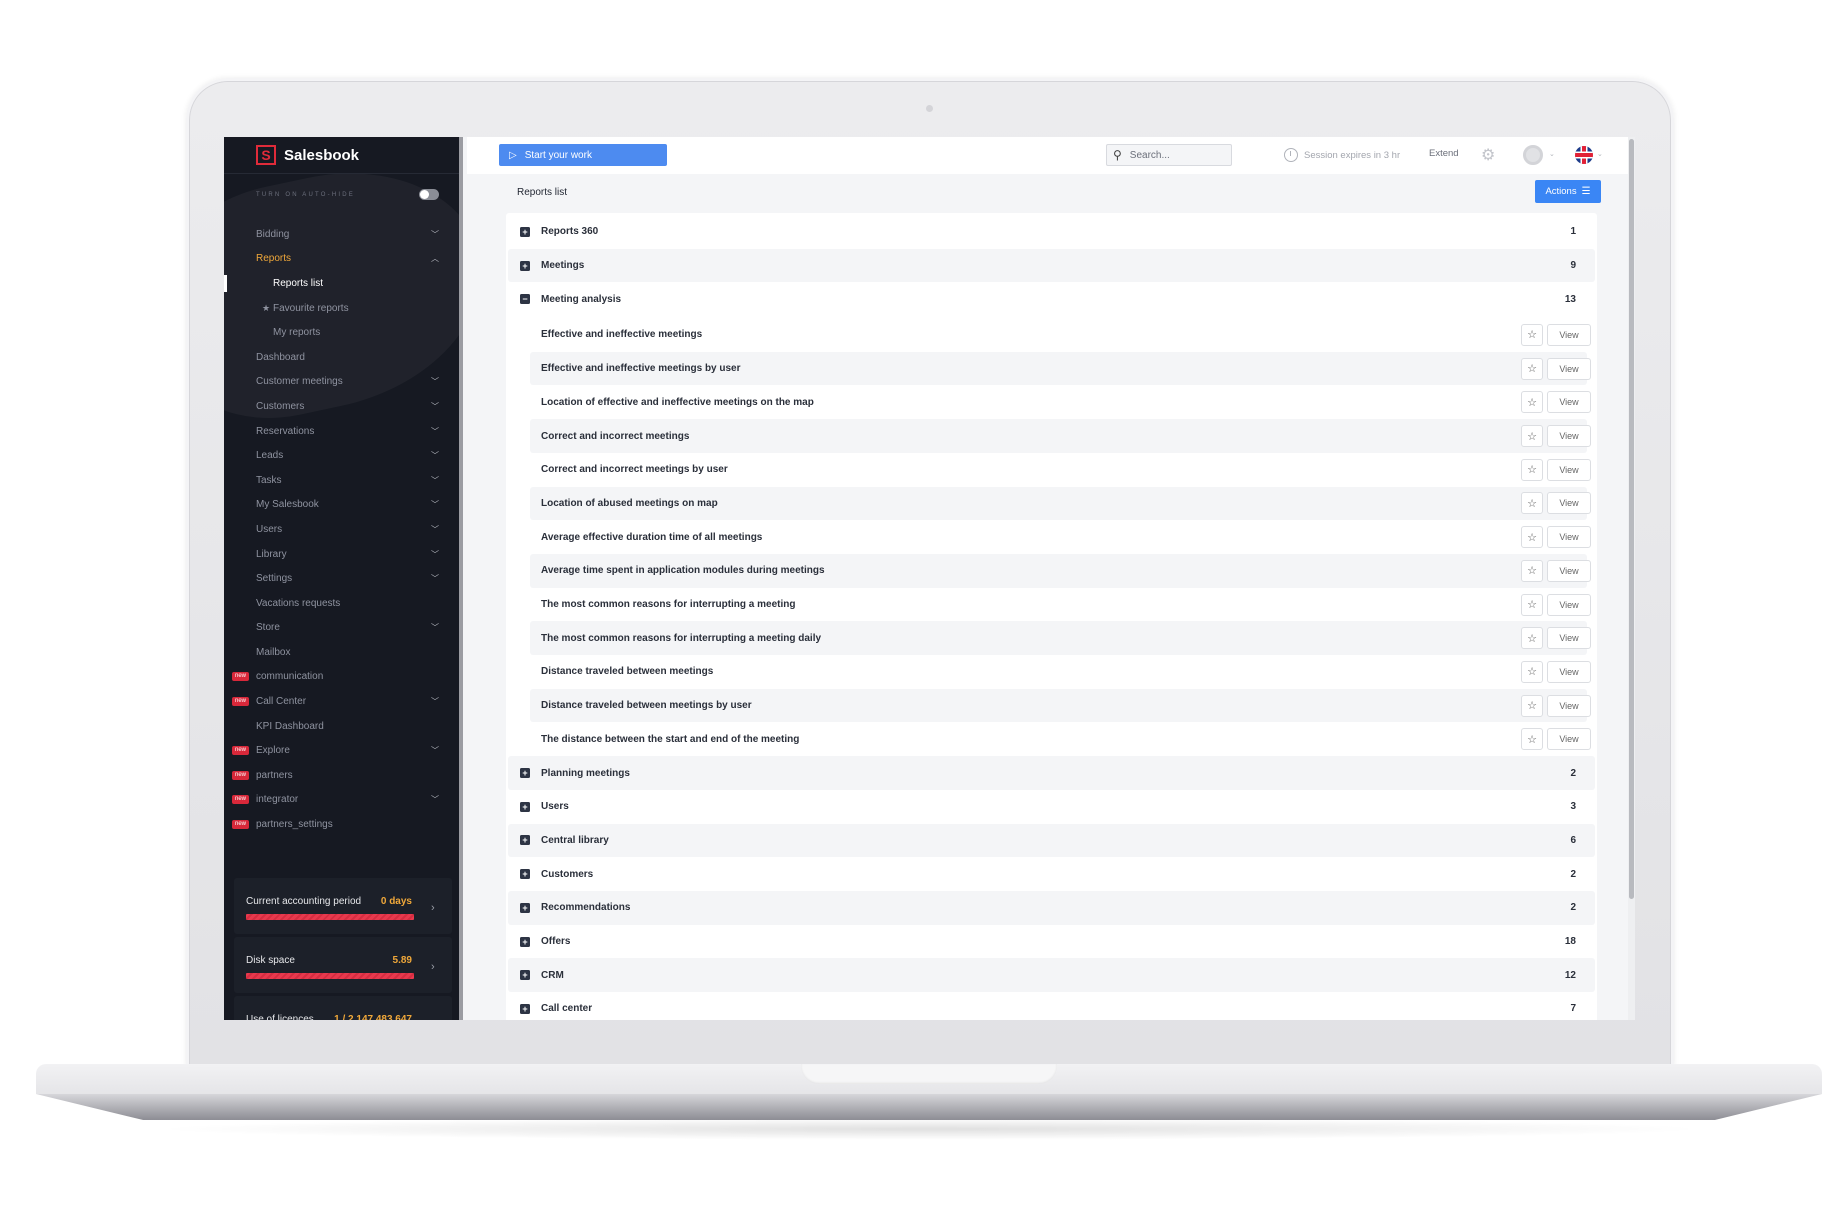 This screenshot has width=1838, height=1225. I want to click on sidebar-widget-current-accounting-period: Current accounting period 0 days ›, so click(343, 906).